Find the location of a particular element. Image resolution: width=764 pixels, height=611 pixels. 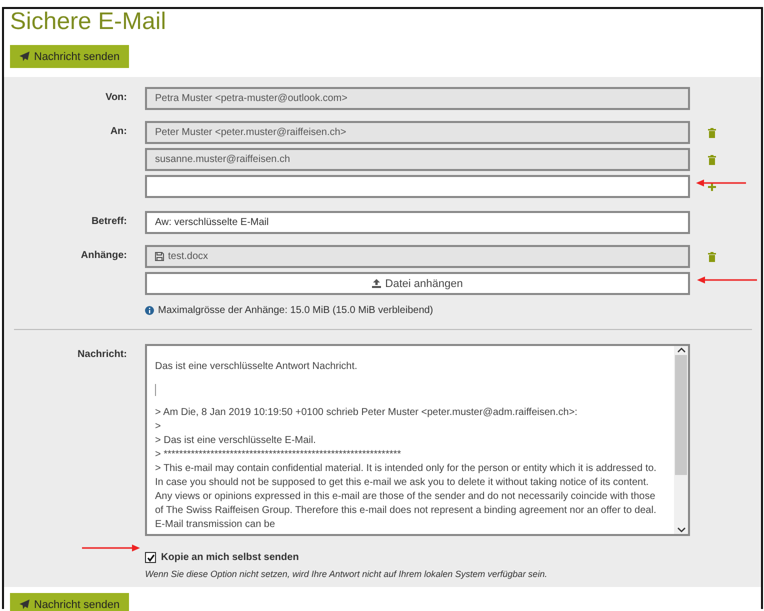

upload-icon is located at coordinates (377, 283).